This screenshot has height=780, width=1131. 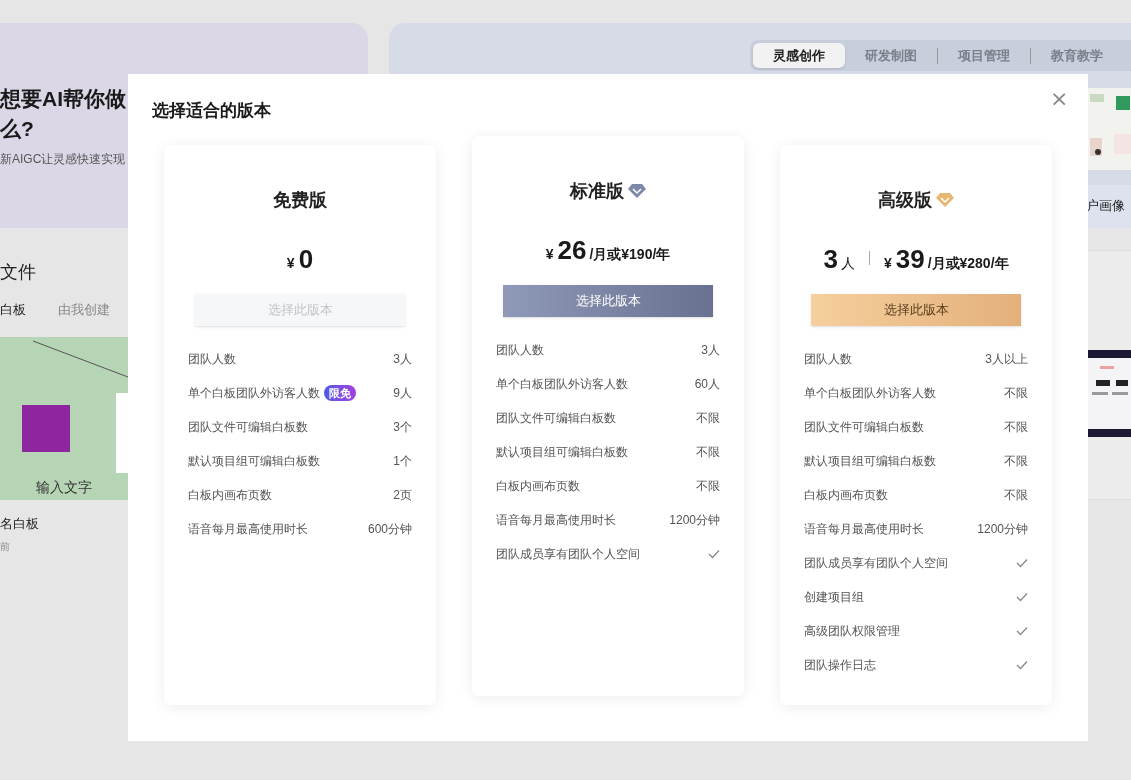 What do you see at coordinates (19, 524) in the screenshot?
I see `board-name: 名白板` at bounding box center [19, 524].